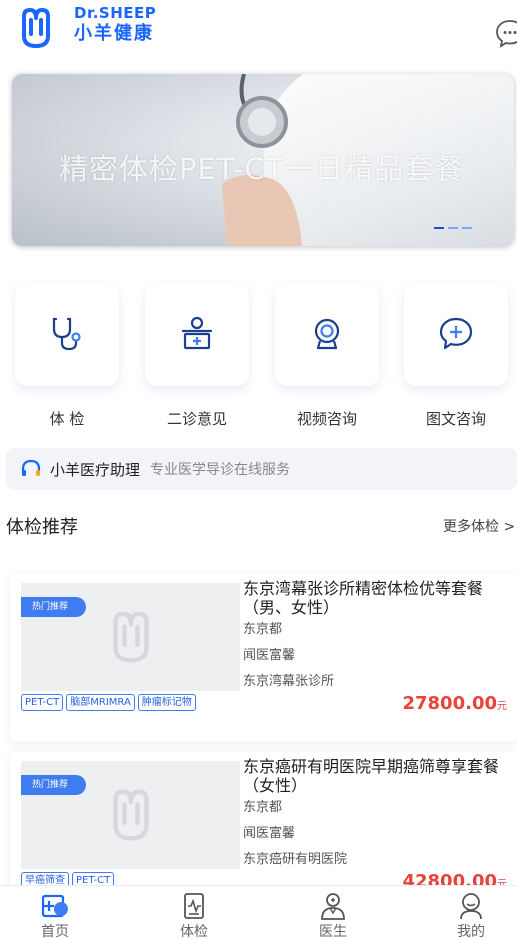 This screenshot has width=517, height=939. Describe the element at coordinates (258, 30) in the screenshot. I see `app-header: Dr.SHEEP 小羊健康` at that location.